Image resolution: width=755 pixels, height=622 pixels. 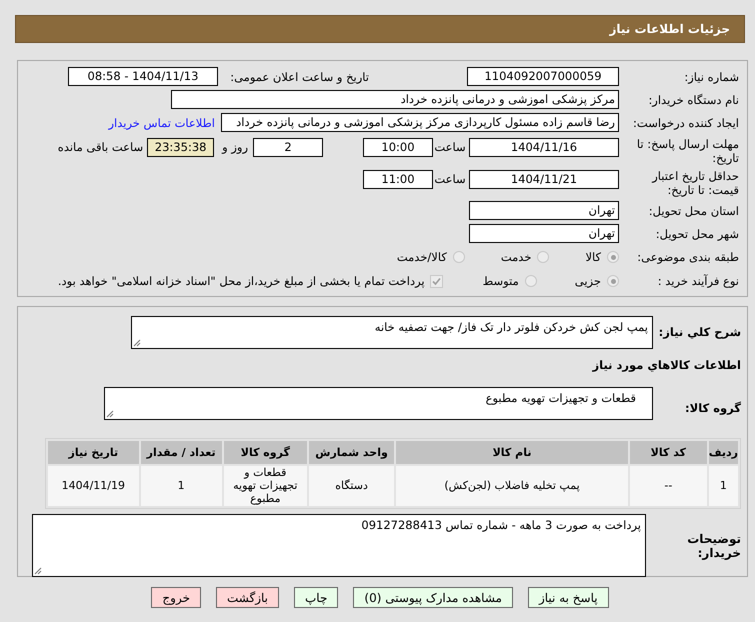 What do you see at coordinates (351, 452) in the screenshot?
I see `column-header: واحد شمارش` at bounding box center [351, 452].